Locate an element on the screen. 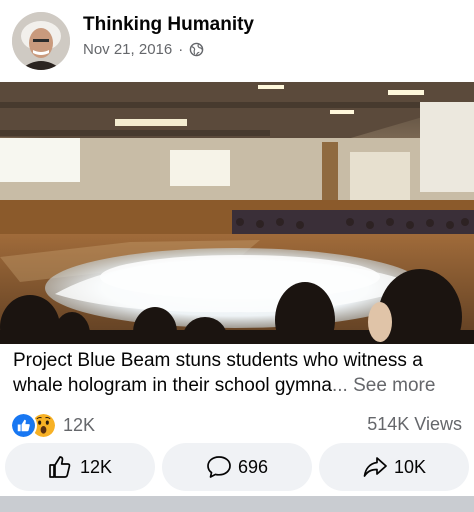 This screenshot has width=474, height=512. reaction-count: 12K is located at coordinates (79, 425).